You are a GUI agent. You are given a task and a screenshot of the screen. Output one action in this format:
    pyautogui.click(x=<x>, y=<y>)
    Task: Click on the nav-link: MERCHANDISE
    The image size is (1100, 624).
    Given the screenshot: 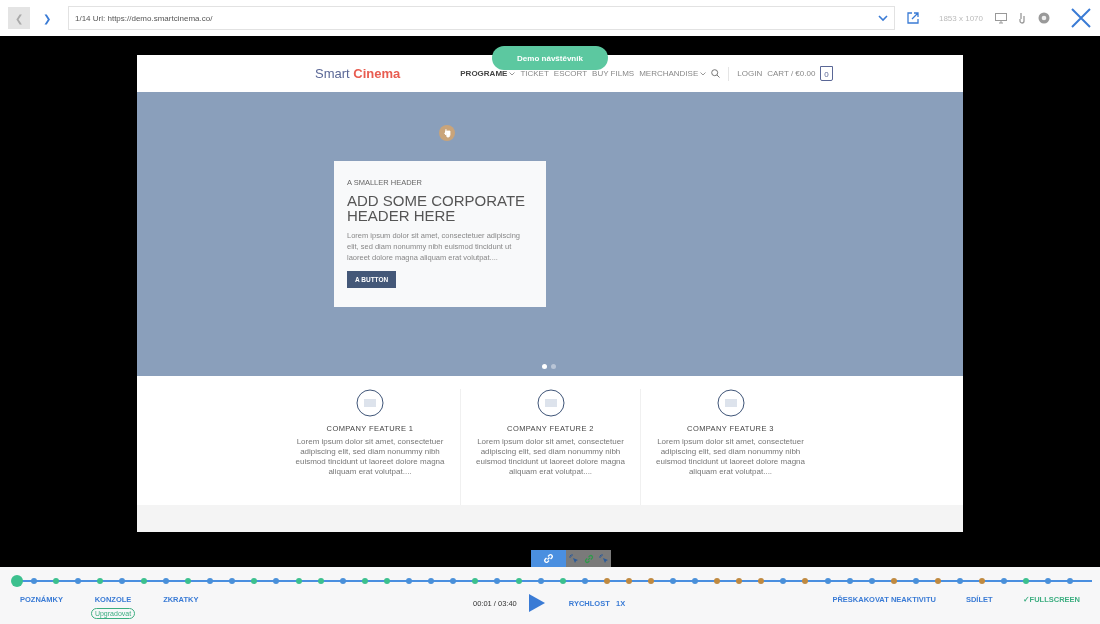 What is the action you would take?
    pyautogui.click(x=673, y=73)
    